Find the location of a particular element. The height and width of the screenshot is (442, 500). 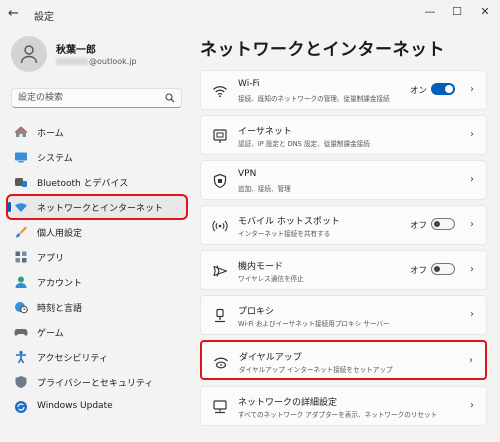

globe-clock-icon is located at coordinates (21, 308).